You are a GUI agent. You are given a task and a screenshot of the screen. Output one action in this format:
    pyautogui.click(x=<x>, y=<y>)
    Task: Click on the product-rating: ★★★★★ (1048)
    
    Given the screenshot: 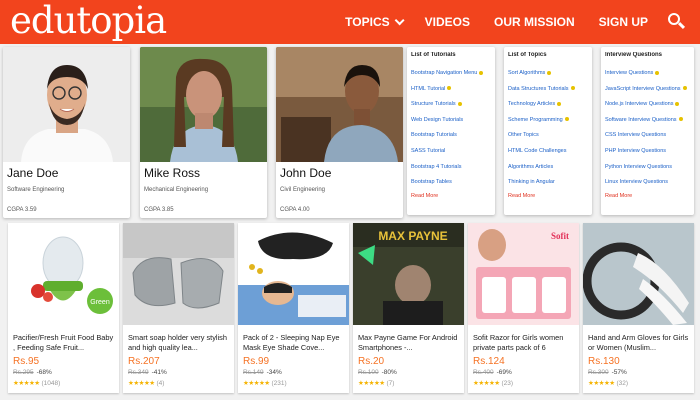 What is the action you would take?
    pyautogui.click(x=37, y=383)
    